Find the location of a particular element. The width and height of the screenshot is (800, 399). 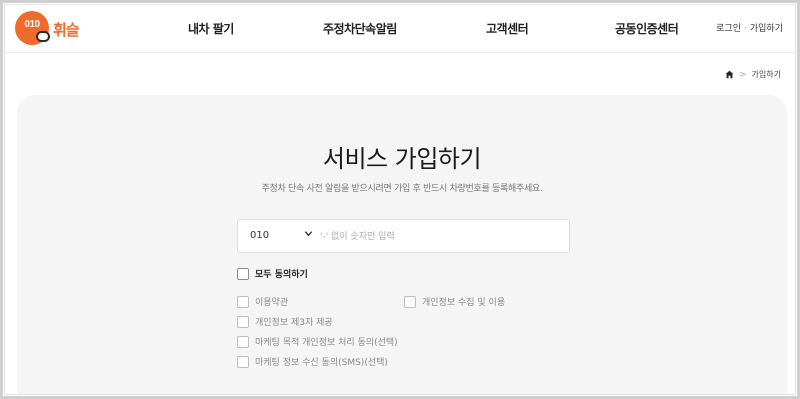

auth-links: 로그인 · 가입하기 is located at coordinates (749, 27).